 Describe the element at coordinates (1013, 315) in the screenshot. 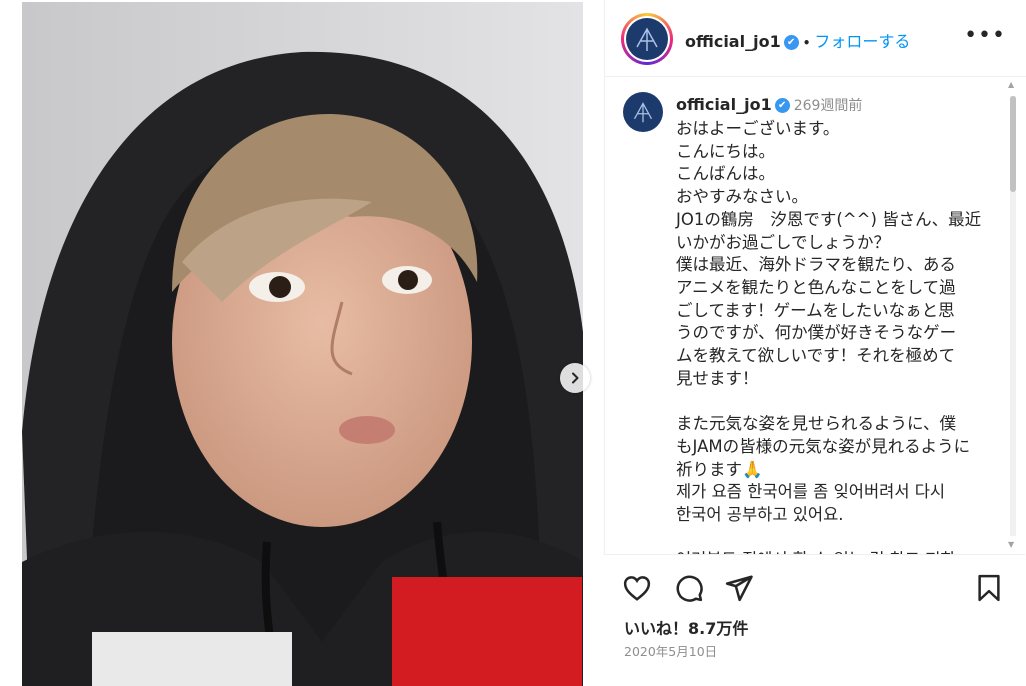

I see `caption-scrollbar: ▲ ▼` at that location.